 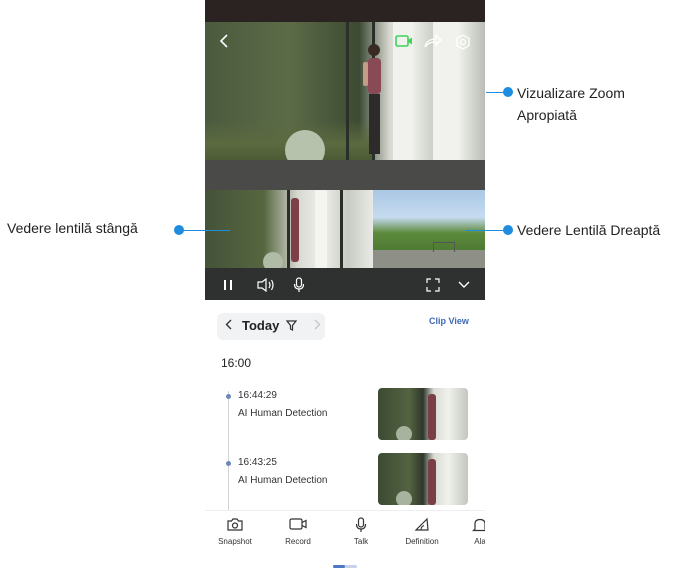 I want to click on camera-icon, so click(x=235, y=525).